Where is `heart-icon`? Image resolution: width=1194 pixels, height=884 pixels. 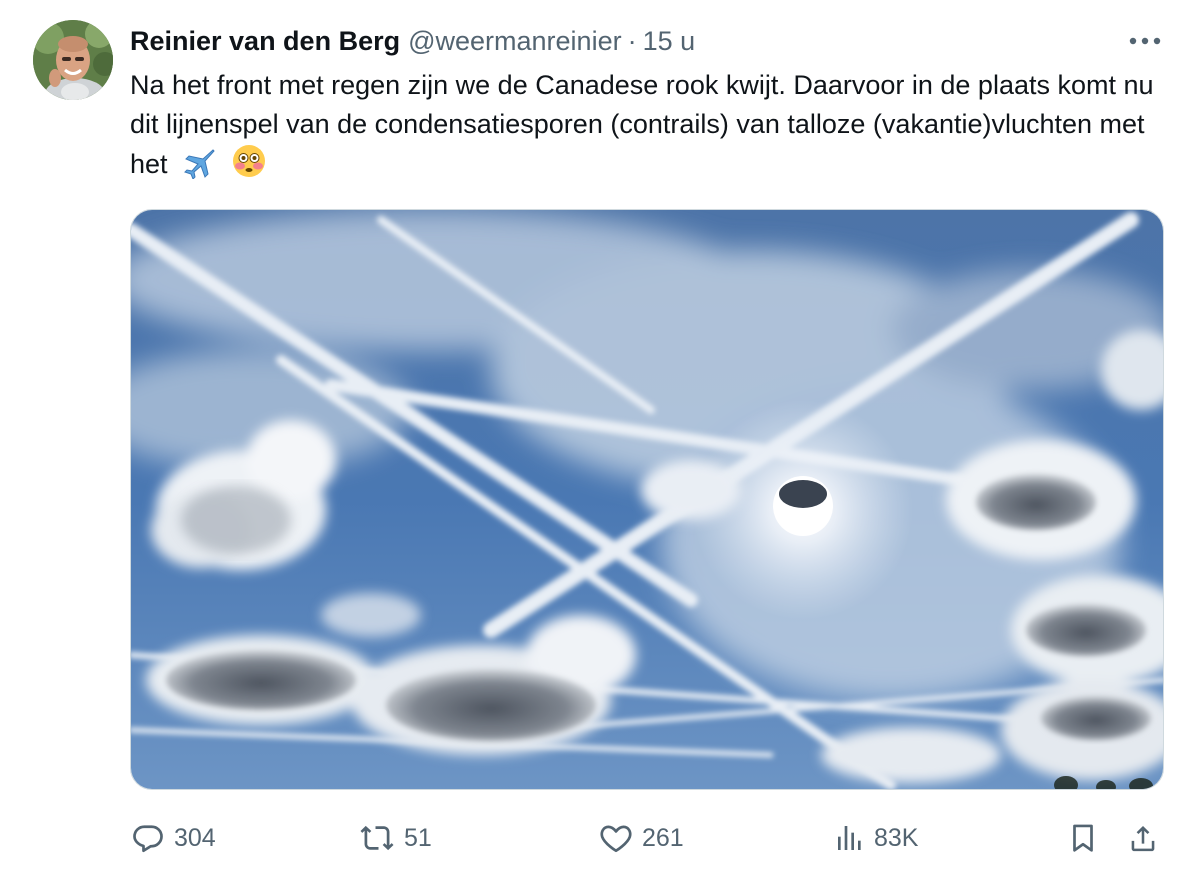
heart-icon is located at coordinates (616, 839).